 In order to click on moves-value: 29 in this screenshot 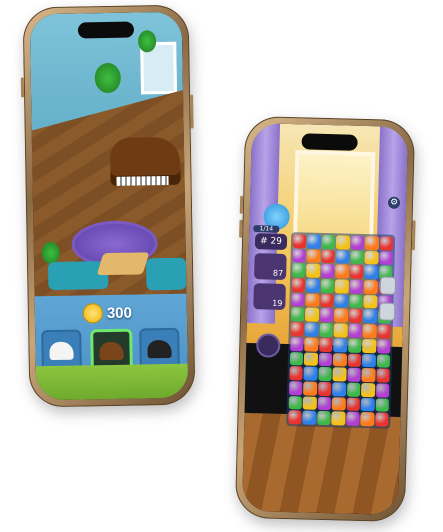, I will do `click(276, 241)`.